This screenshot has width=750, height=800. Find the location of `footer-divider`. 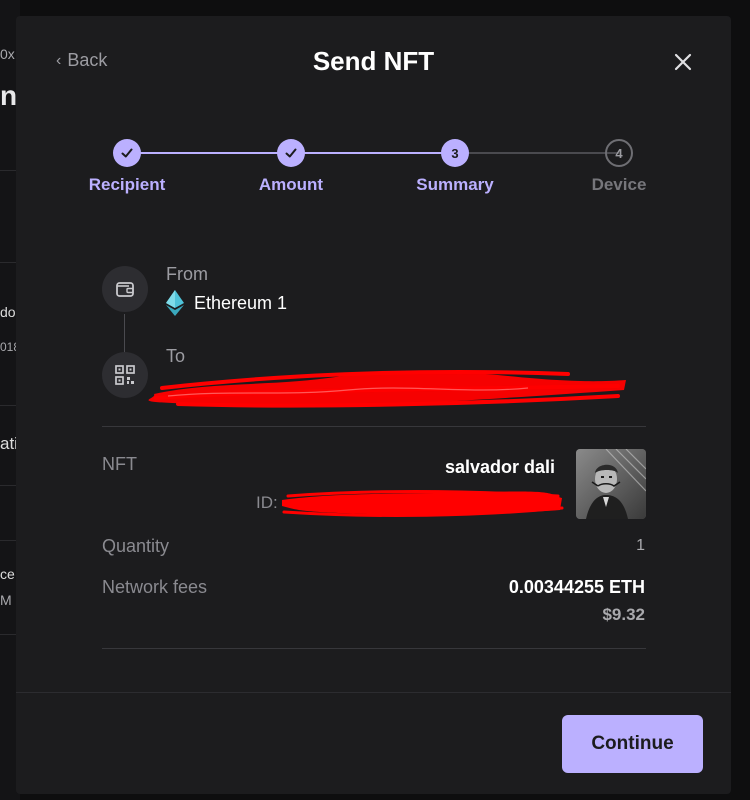

footer-divider is located at coordinates (373, 692).